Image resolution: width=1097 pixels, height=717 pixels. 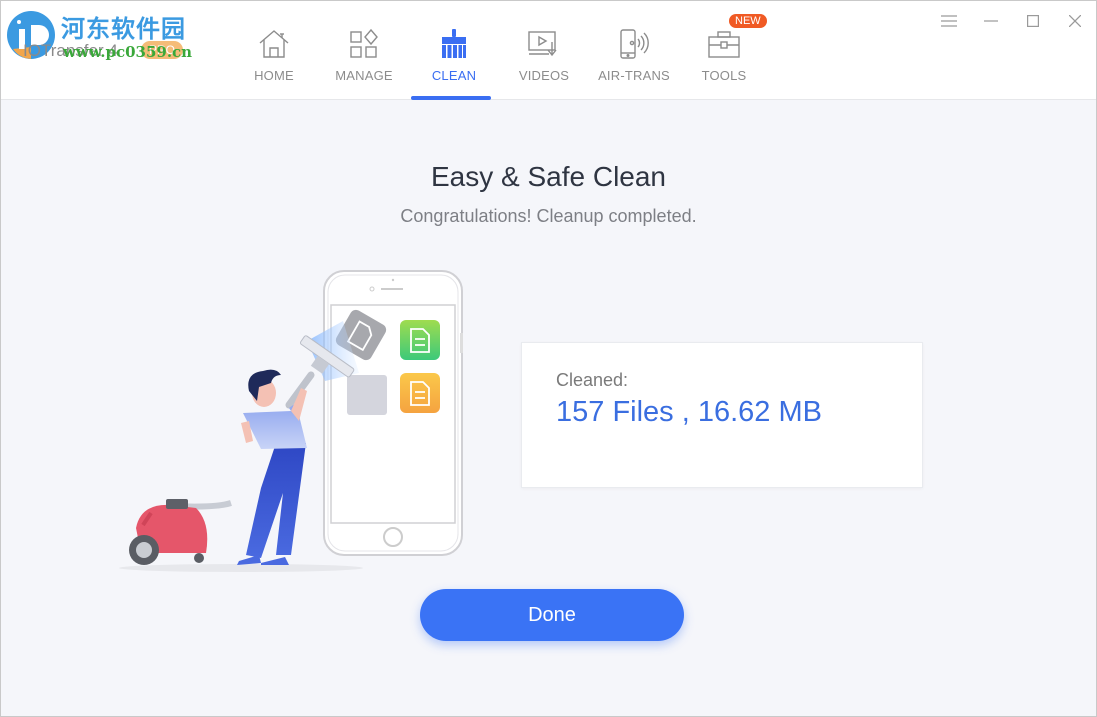 What do you see at coordinates (544, 44) in the screenshot?
I see `video-download-icon` at bounding box center [544, 44].